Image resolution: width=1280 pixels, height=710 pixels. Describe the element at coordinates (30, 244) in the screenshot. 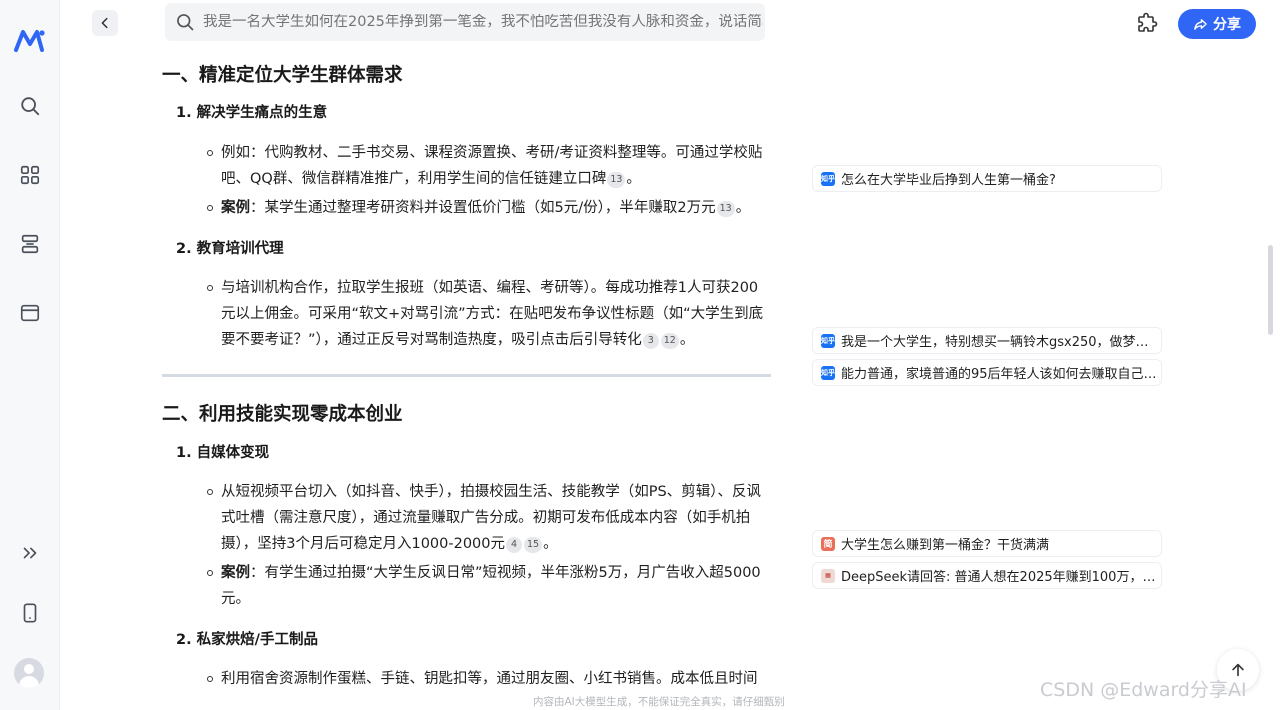

I see `layers-icon` at that location.